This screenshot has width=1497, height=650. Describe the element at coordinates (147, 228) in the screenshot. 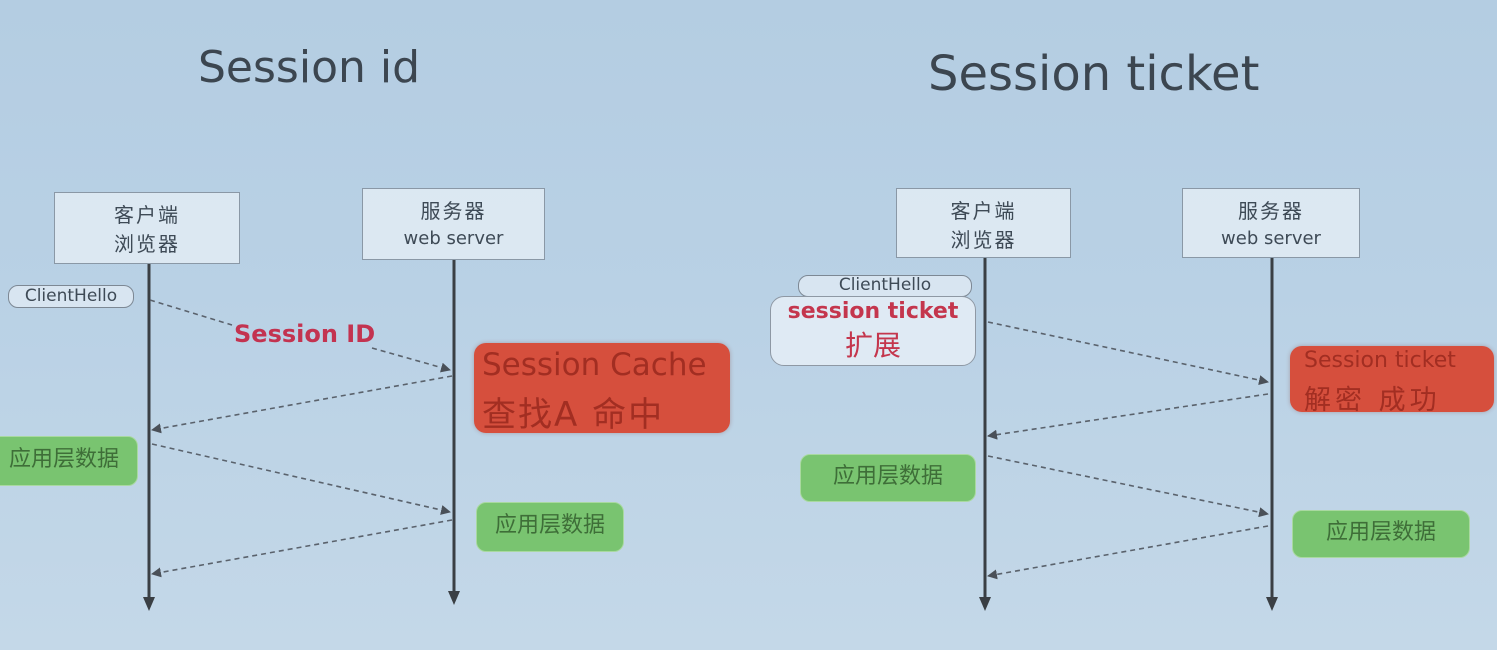

I see `actor-client-left: 客户端 浏览器` at that location.